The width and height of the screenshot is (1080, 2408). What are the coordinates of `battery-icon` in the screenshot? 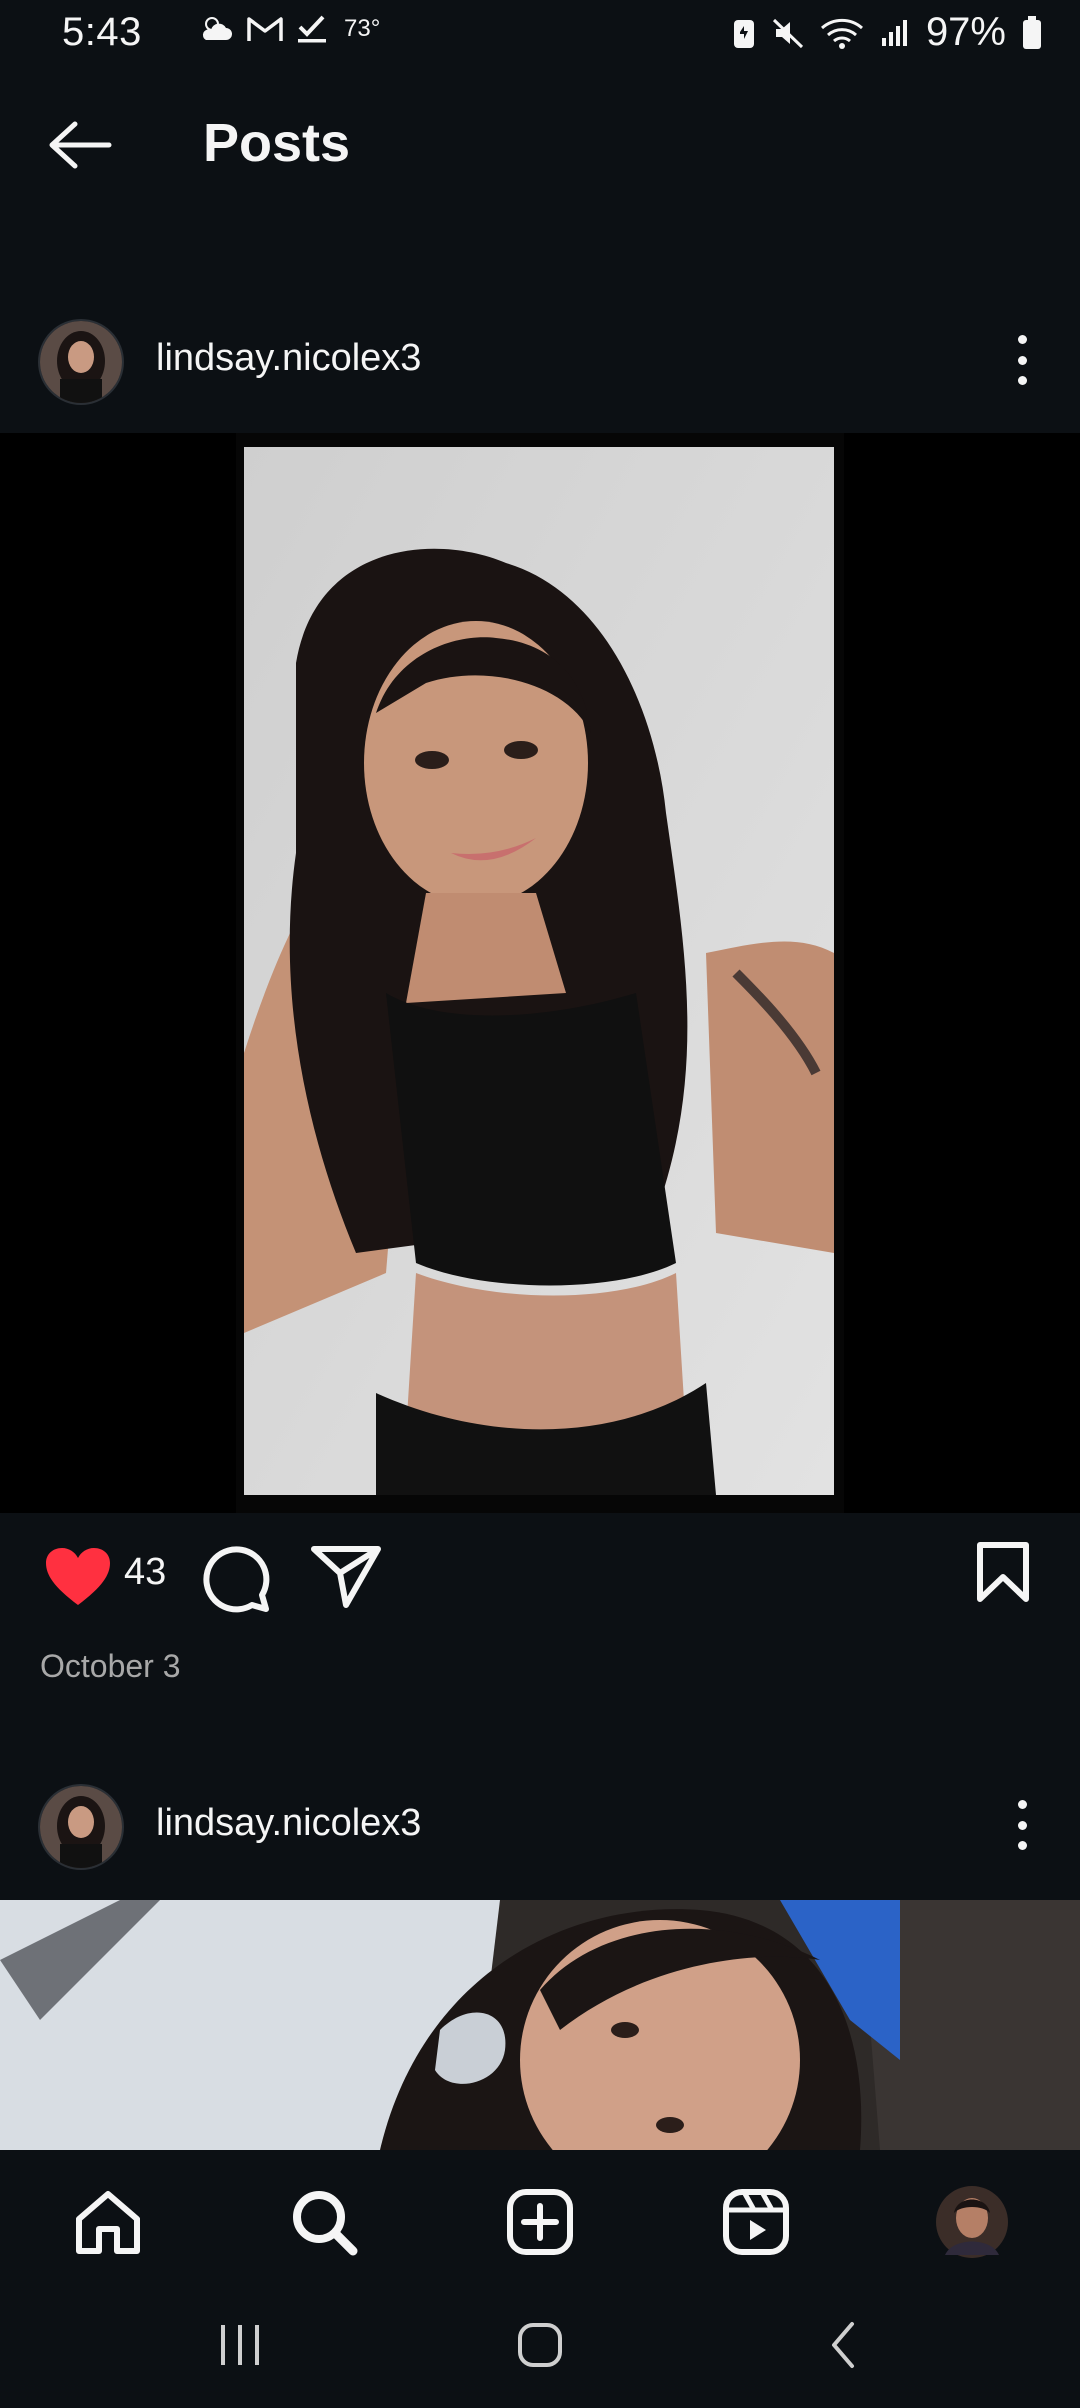 It's located at (1032, 32).